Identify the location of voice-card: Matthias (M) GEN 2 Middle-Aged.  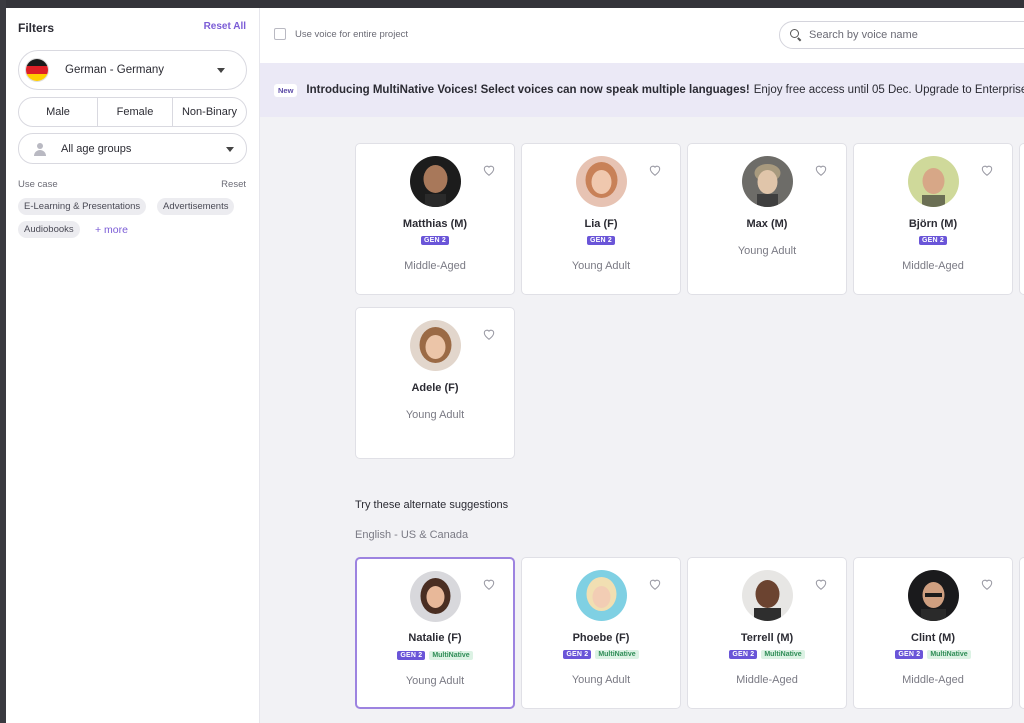
(435, 219).